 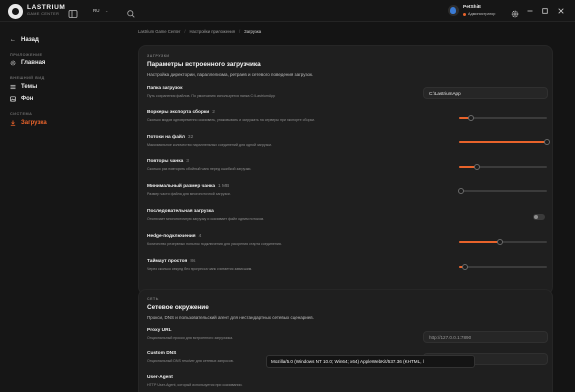 I want to click on setting-label-export-workers: Воркеры экспорта сборки 2, so click(x=181, y=112).